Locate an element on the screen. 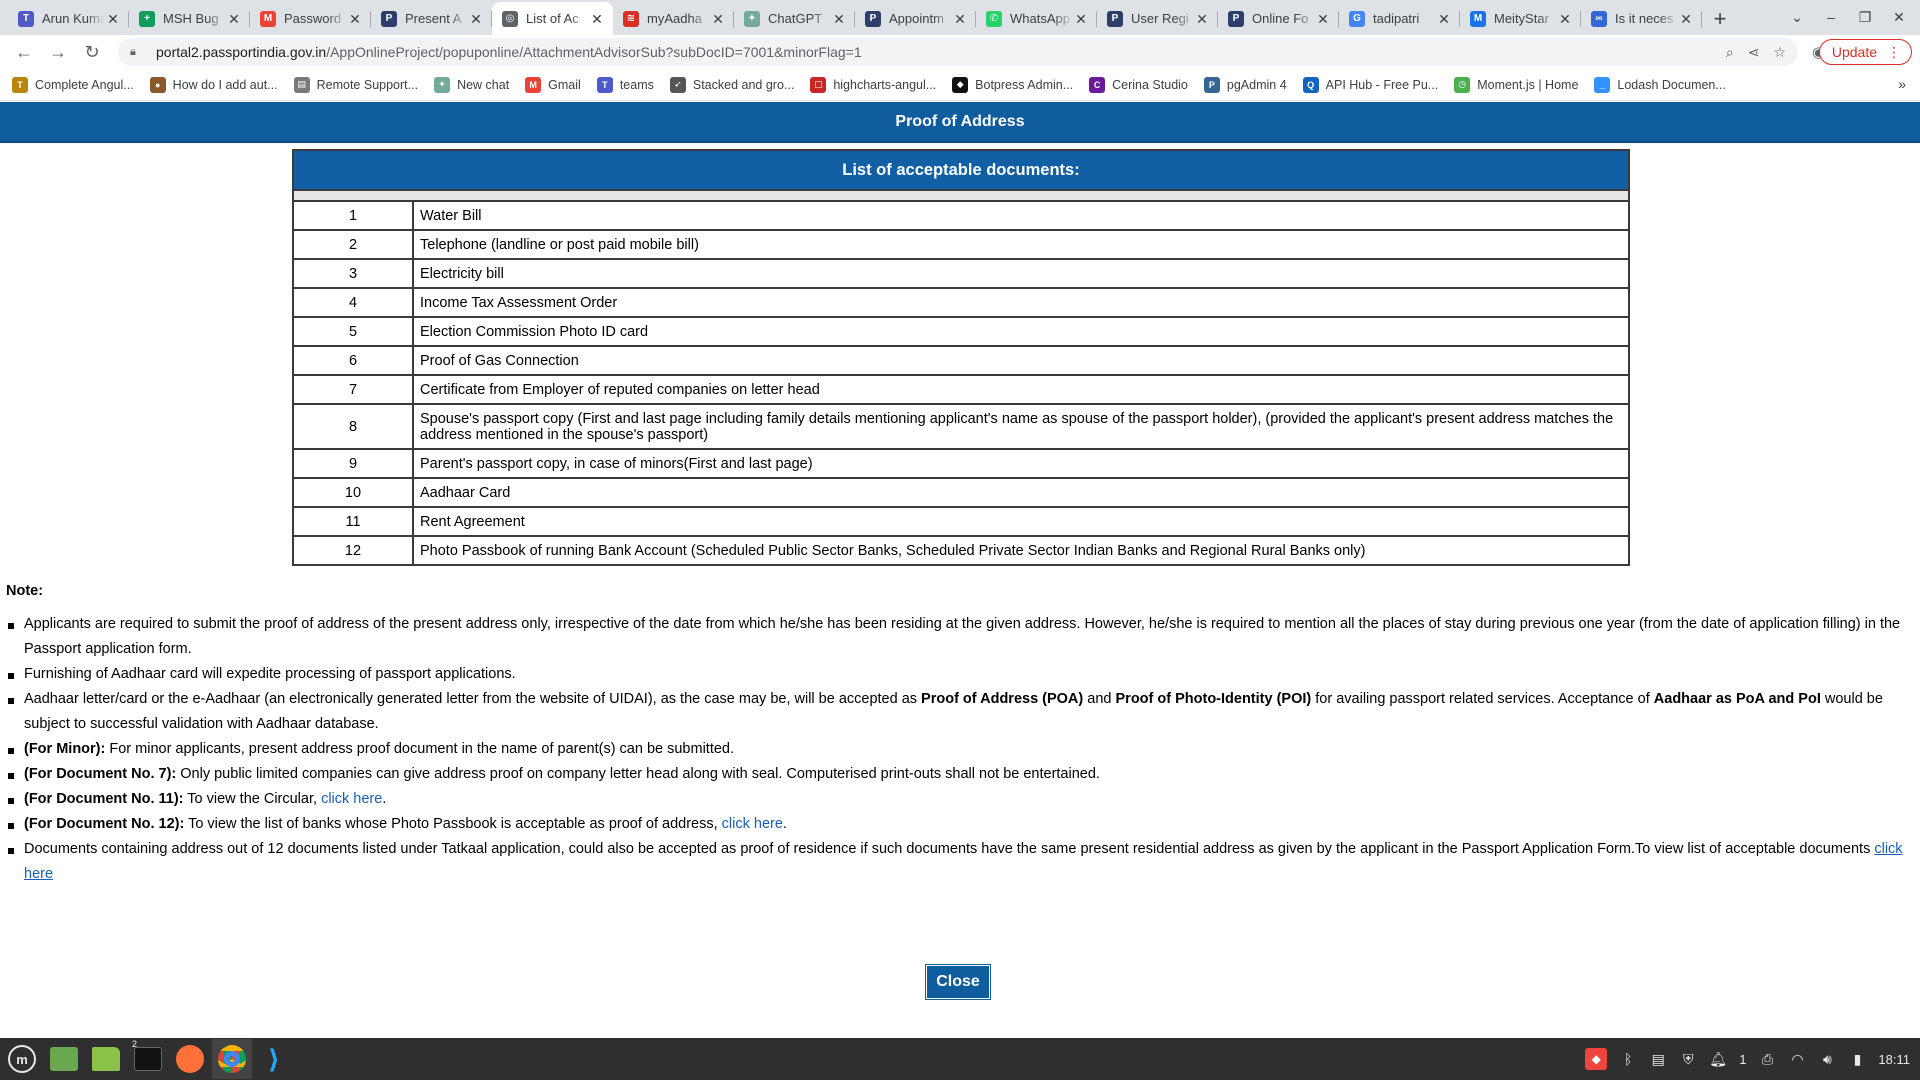  forward-icon: → is located at coordinates (58, 52).